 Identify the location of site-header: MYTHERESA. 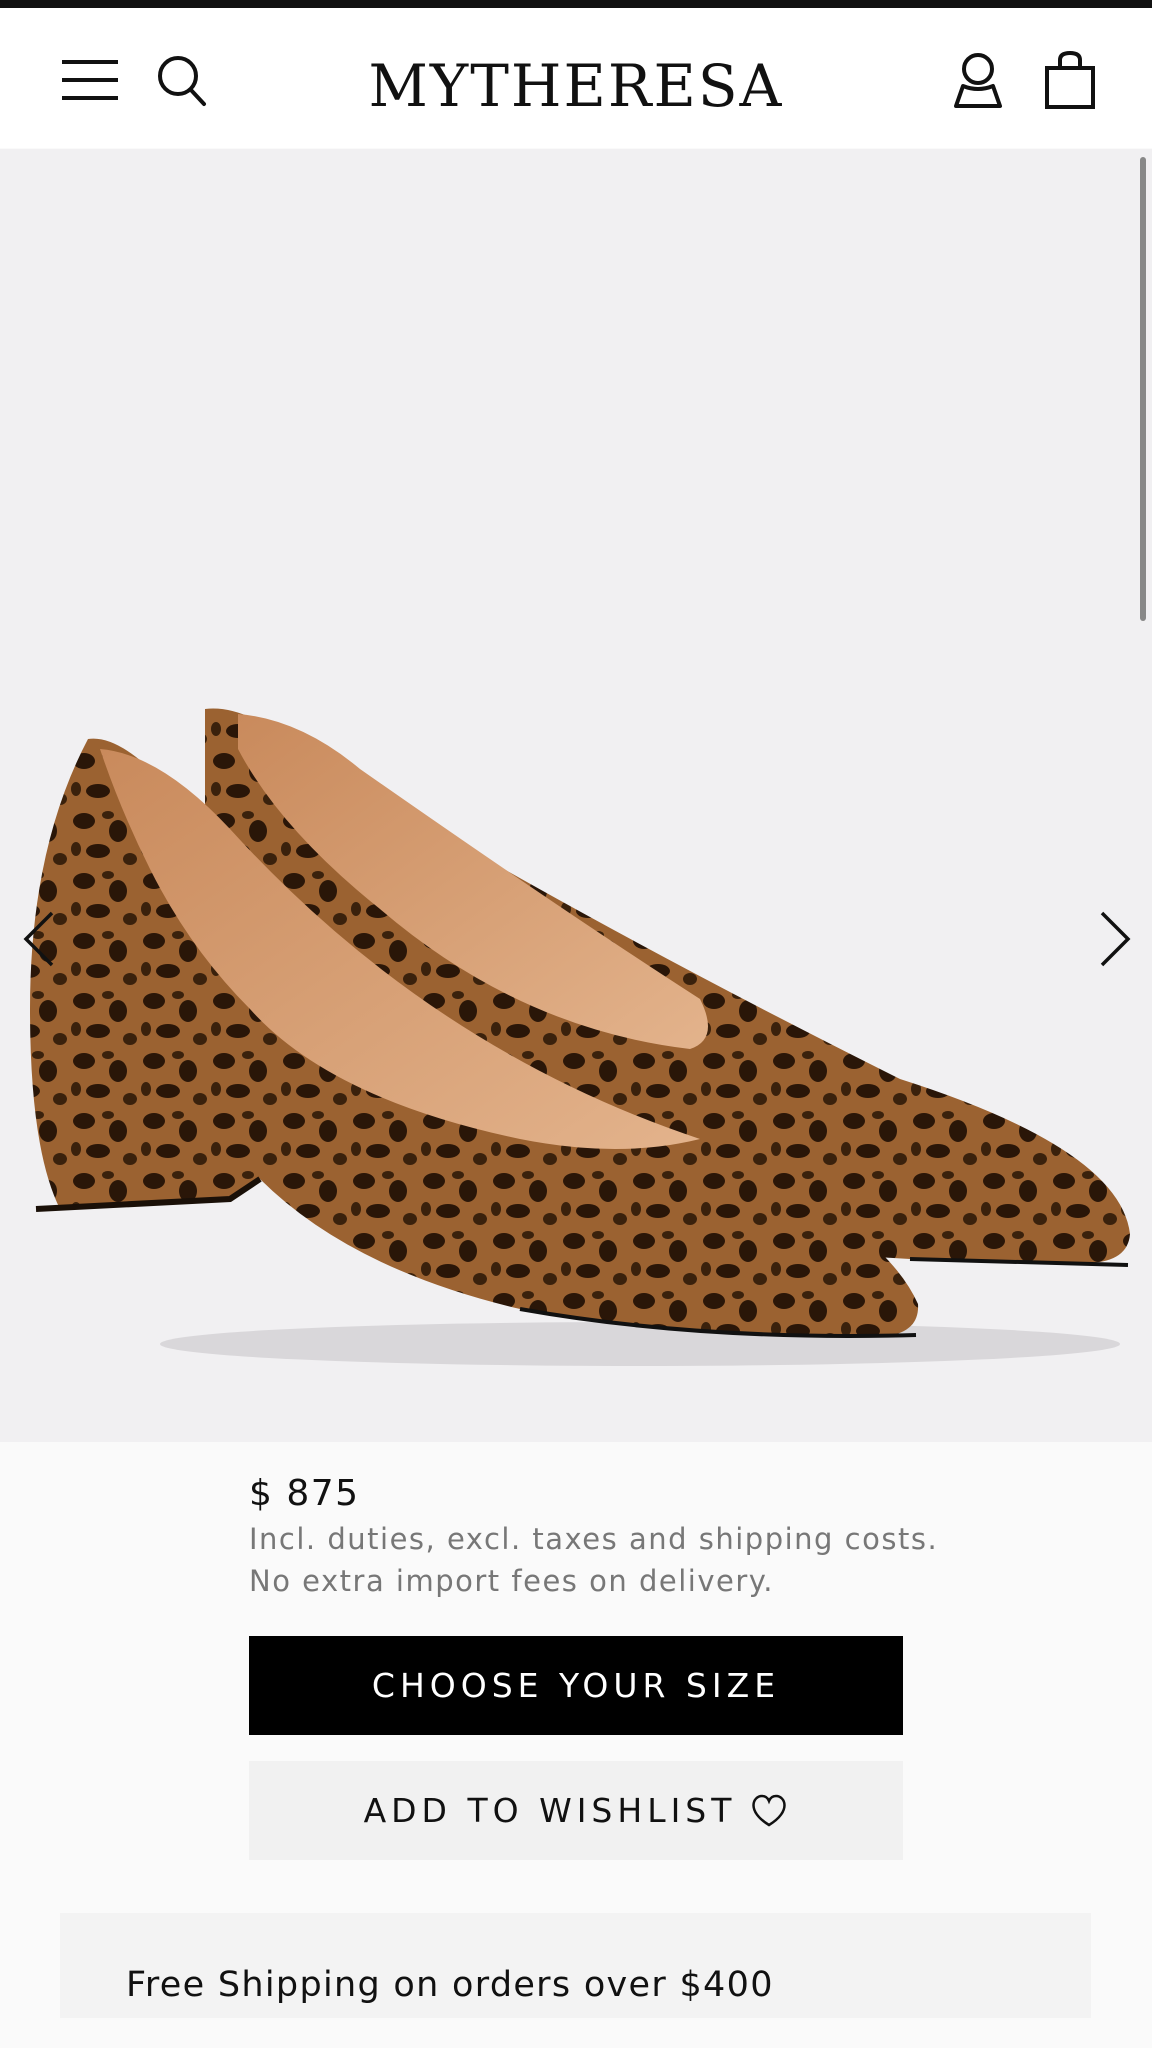
(576, 78).